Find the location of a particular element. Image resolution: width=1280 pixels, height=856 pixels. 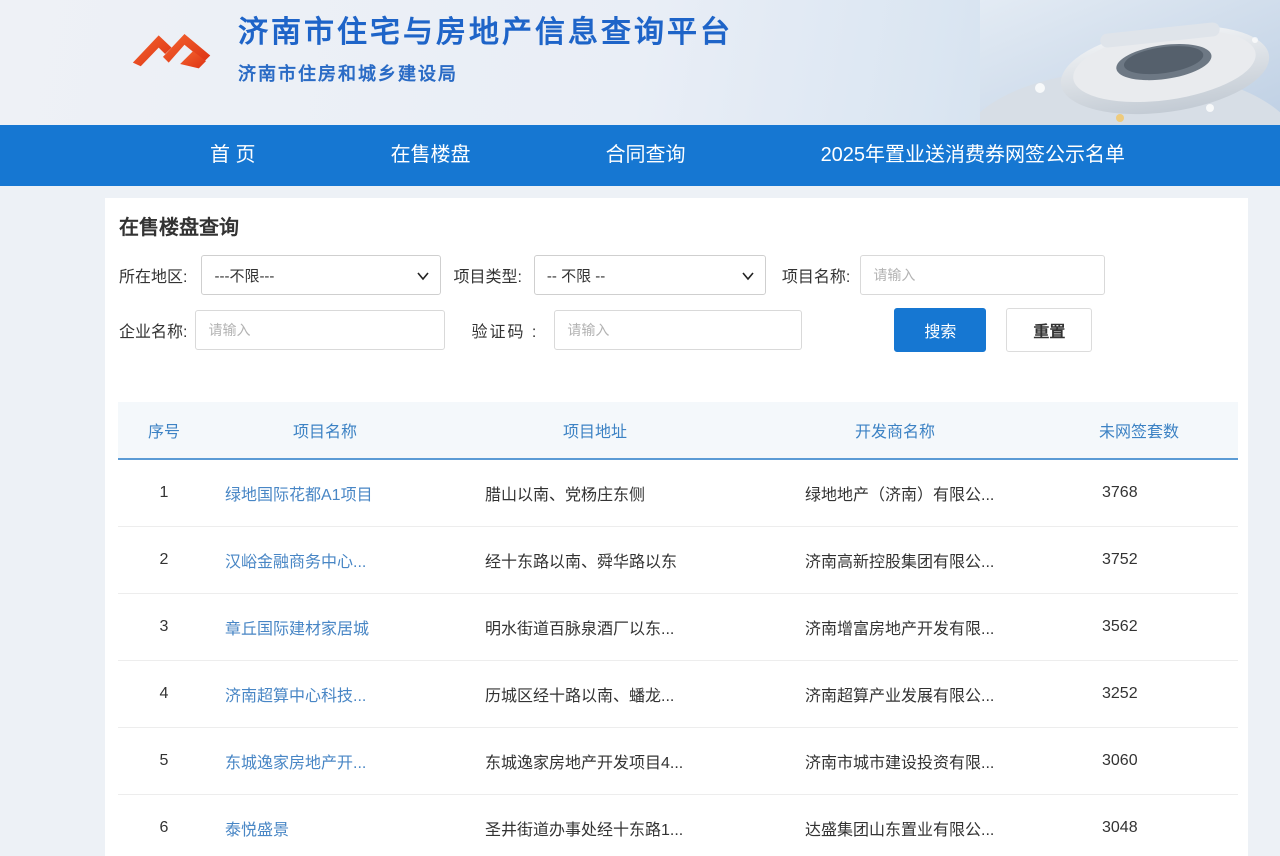

nav-item-contract-query: 合同查询 is located at coordinates (646, 155).